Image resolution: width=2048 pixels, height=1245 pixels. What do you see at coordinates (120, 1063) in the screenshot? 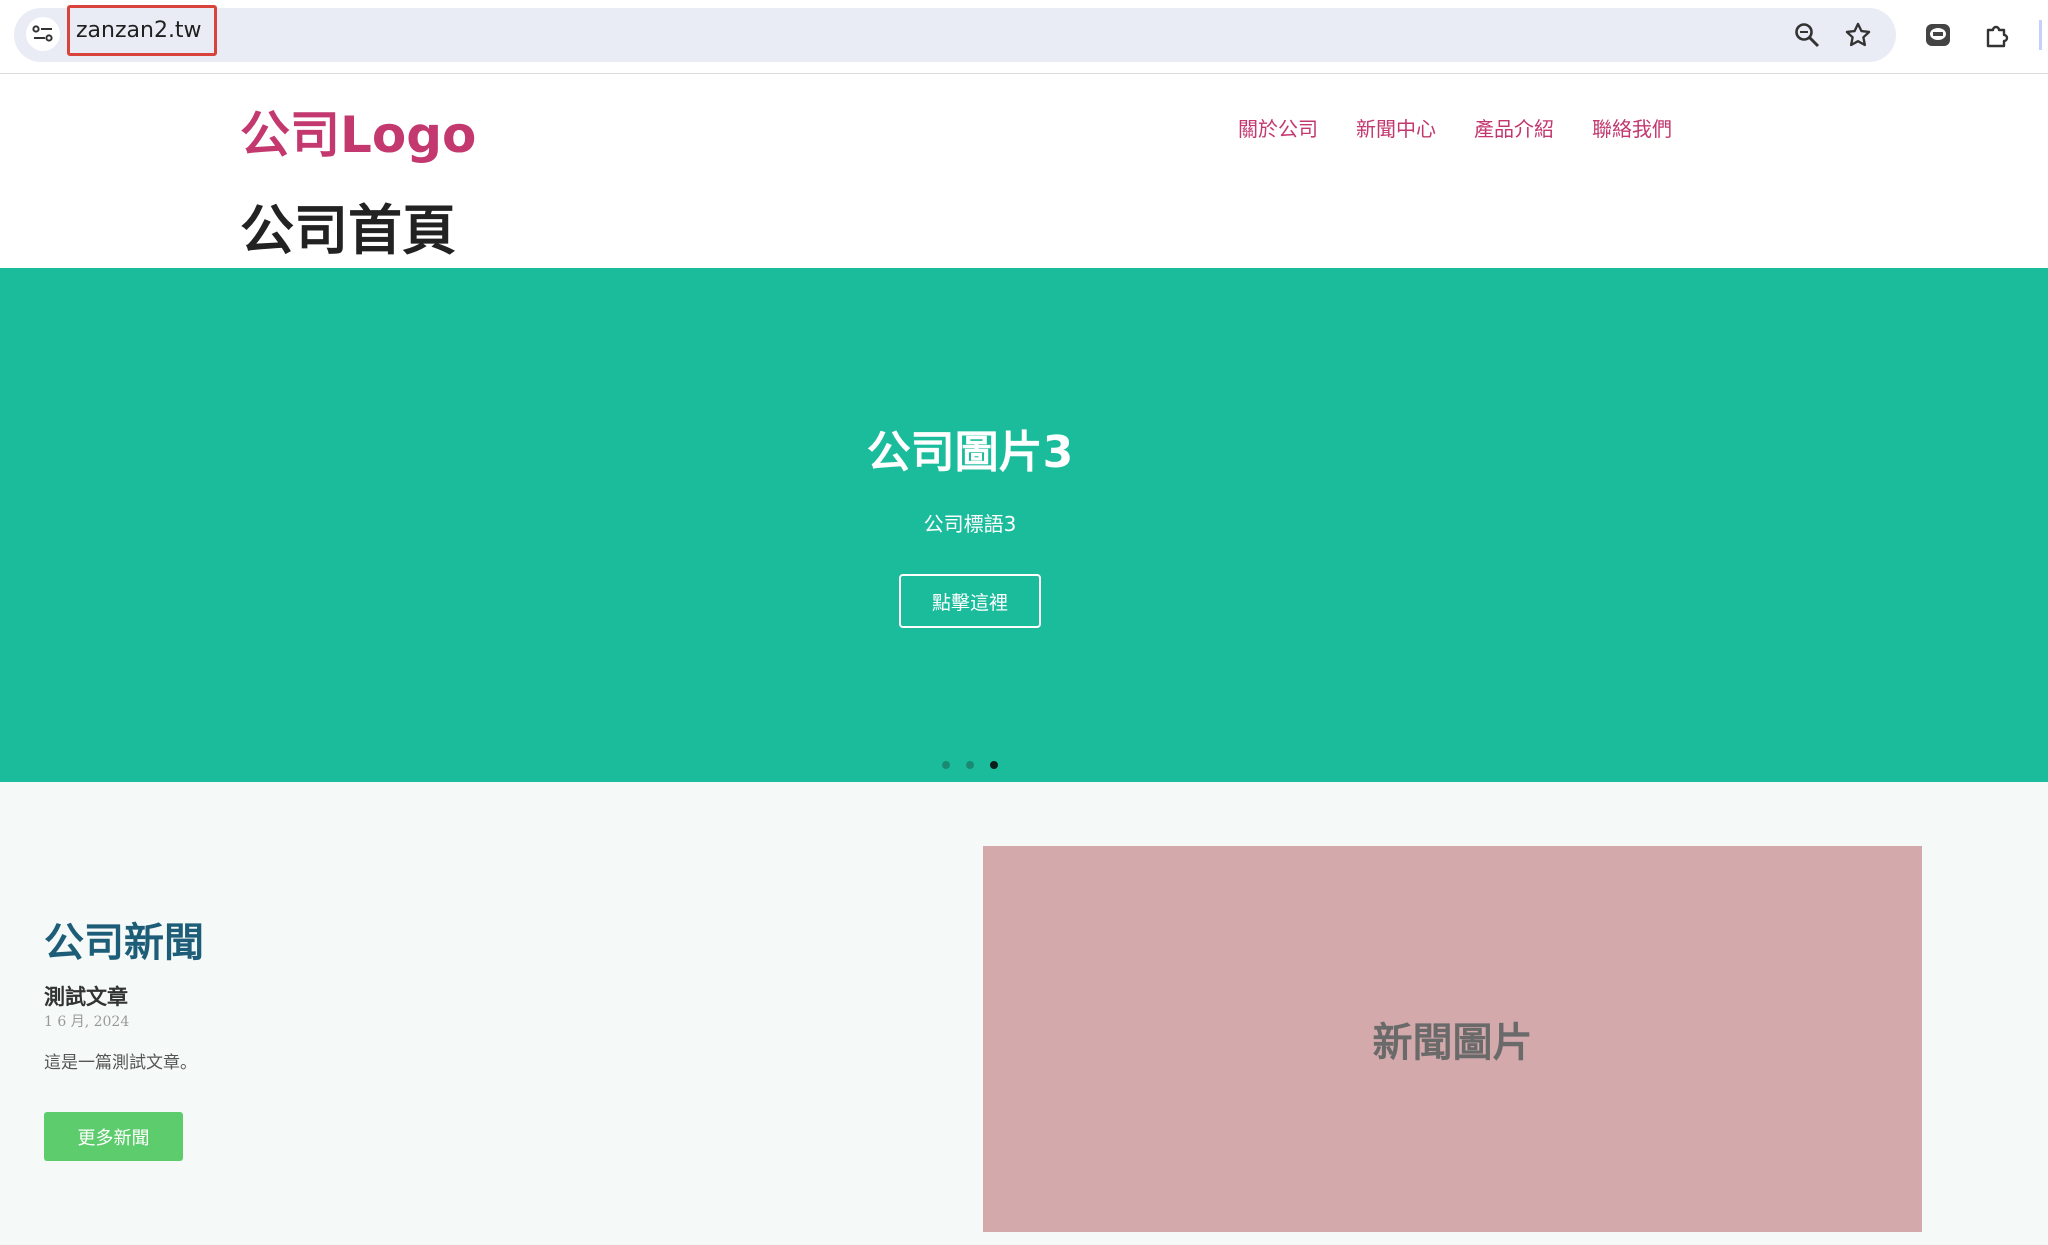
I see `article-excerpt: 這是一篇測試文章。` at bounding box center [120, 1063].